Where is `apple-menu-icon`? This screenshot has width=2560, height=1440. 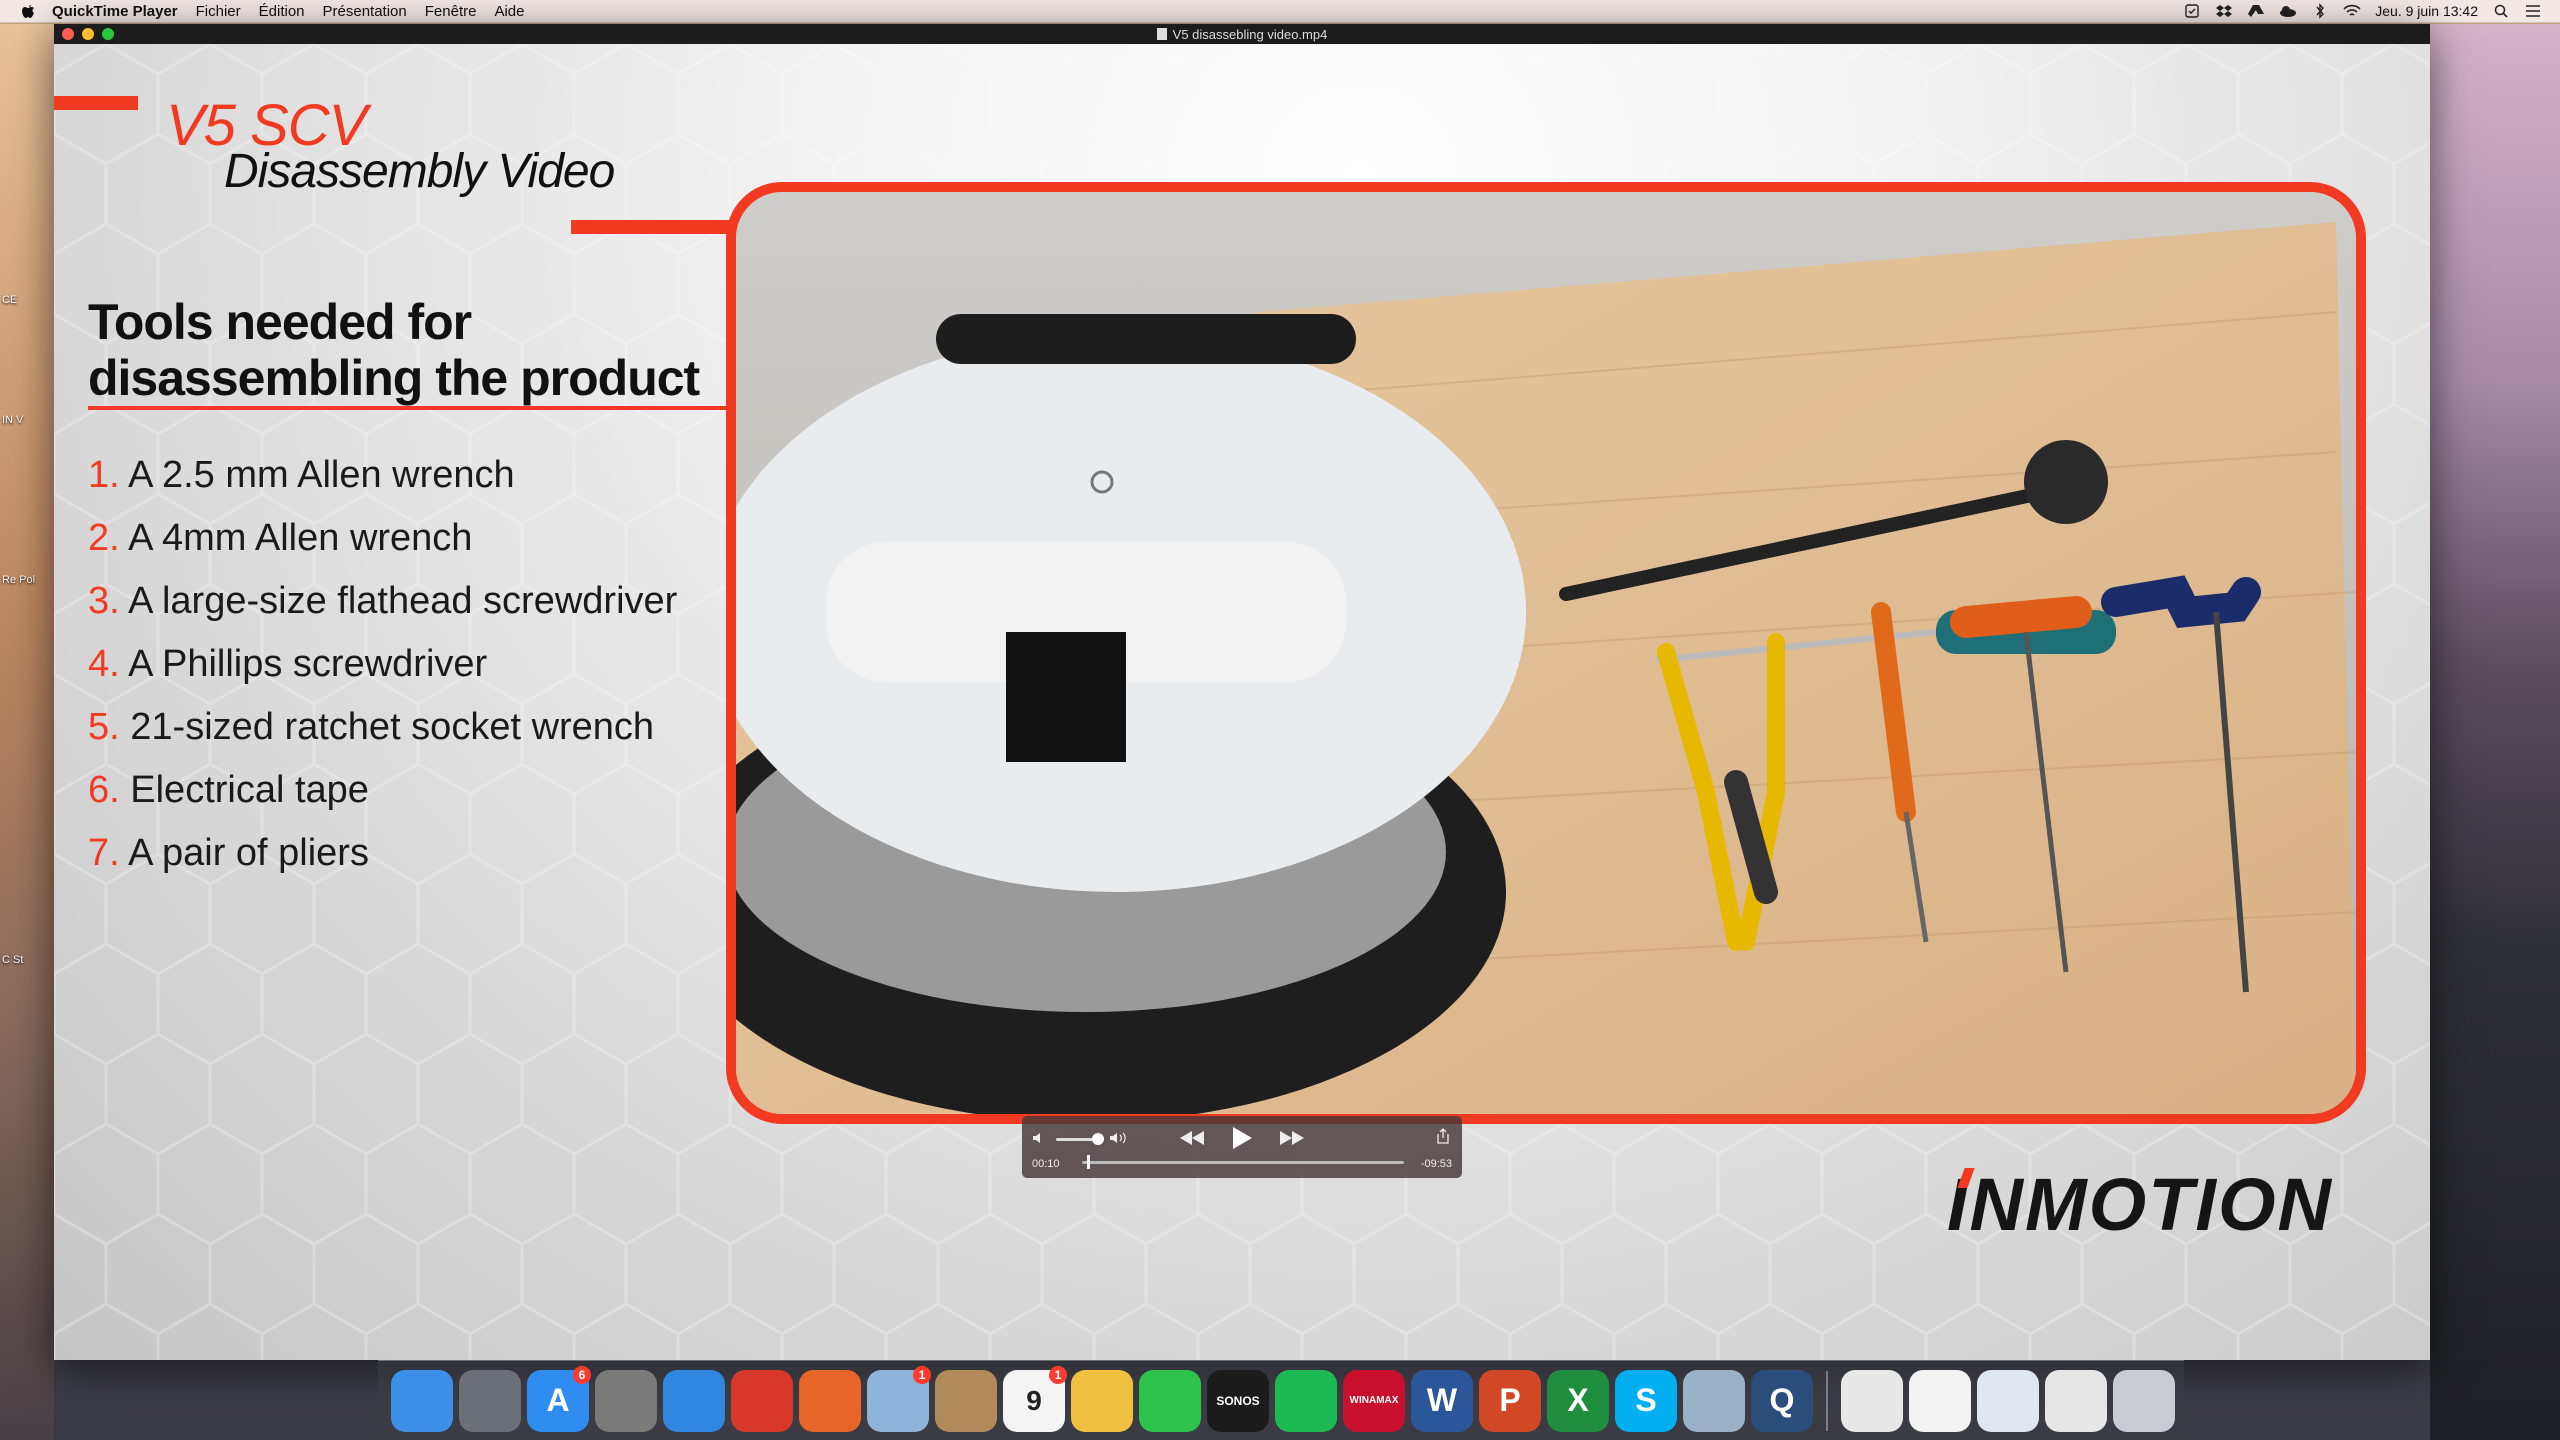 apple-menu-icon is located at coordinates (28, 11).